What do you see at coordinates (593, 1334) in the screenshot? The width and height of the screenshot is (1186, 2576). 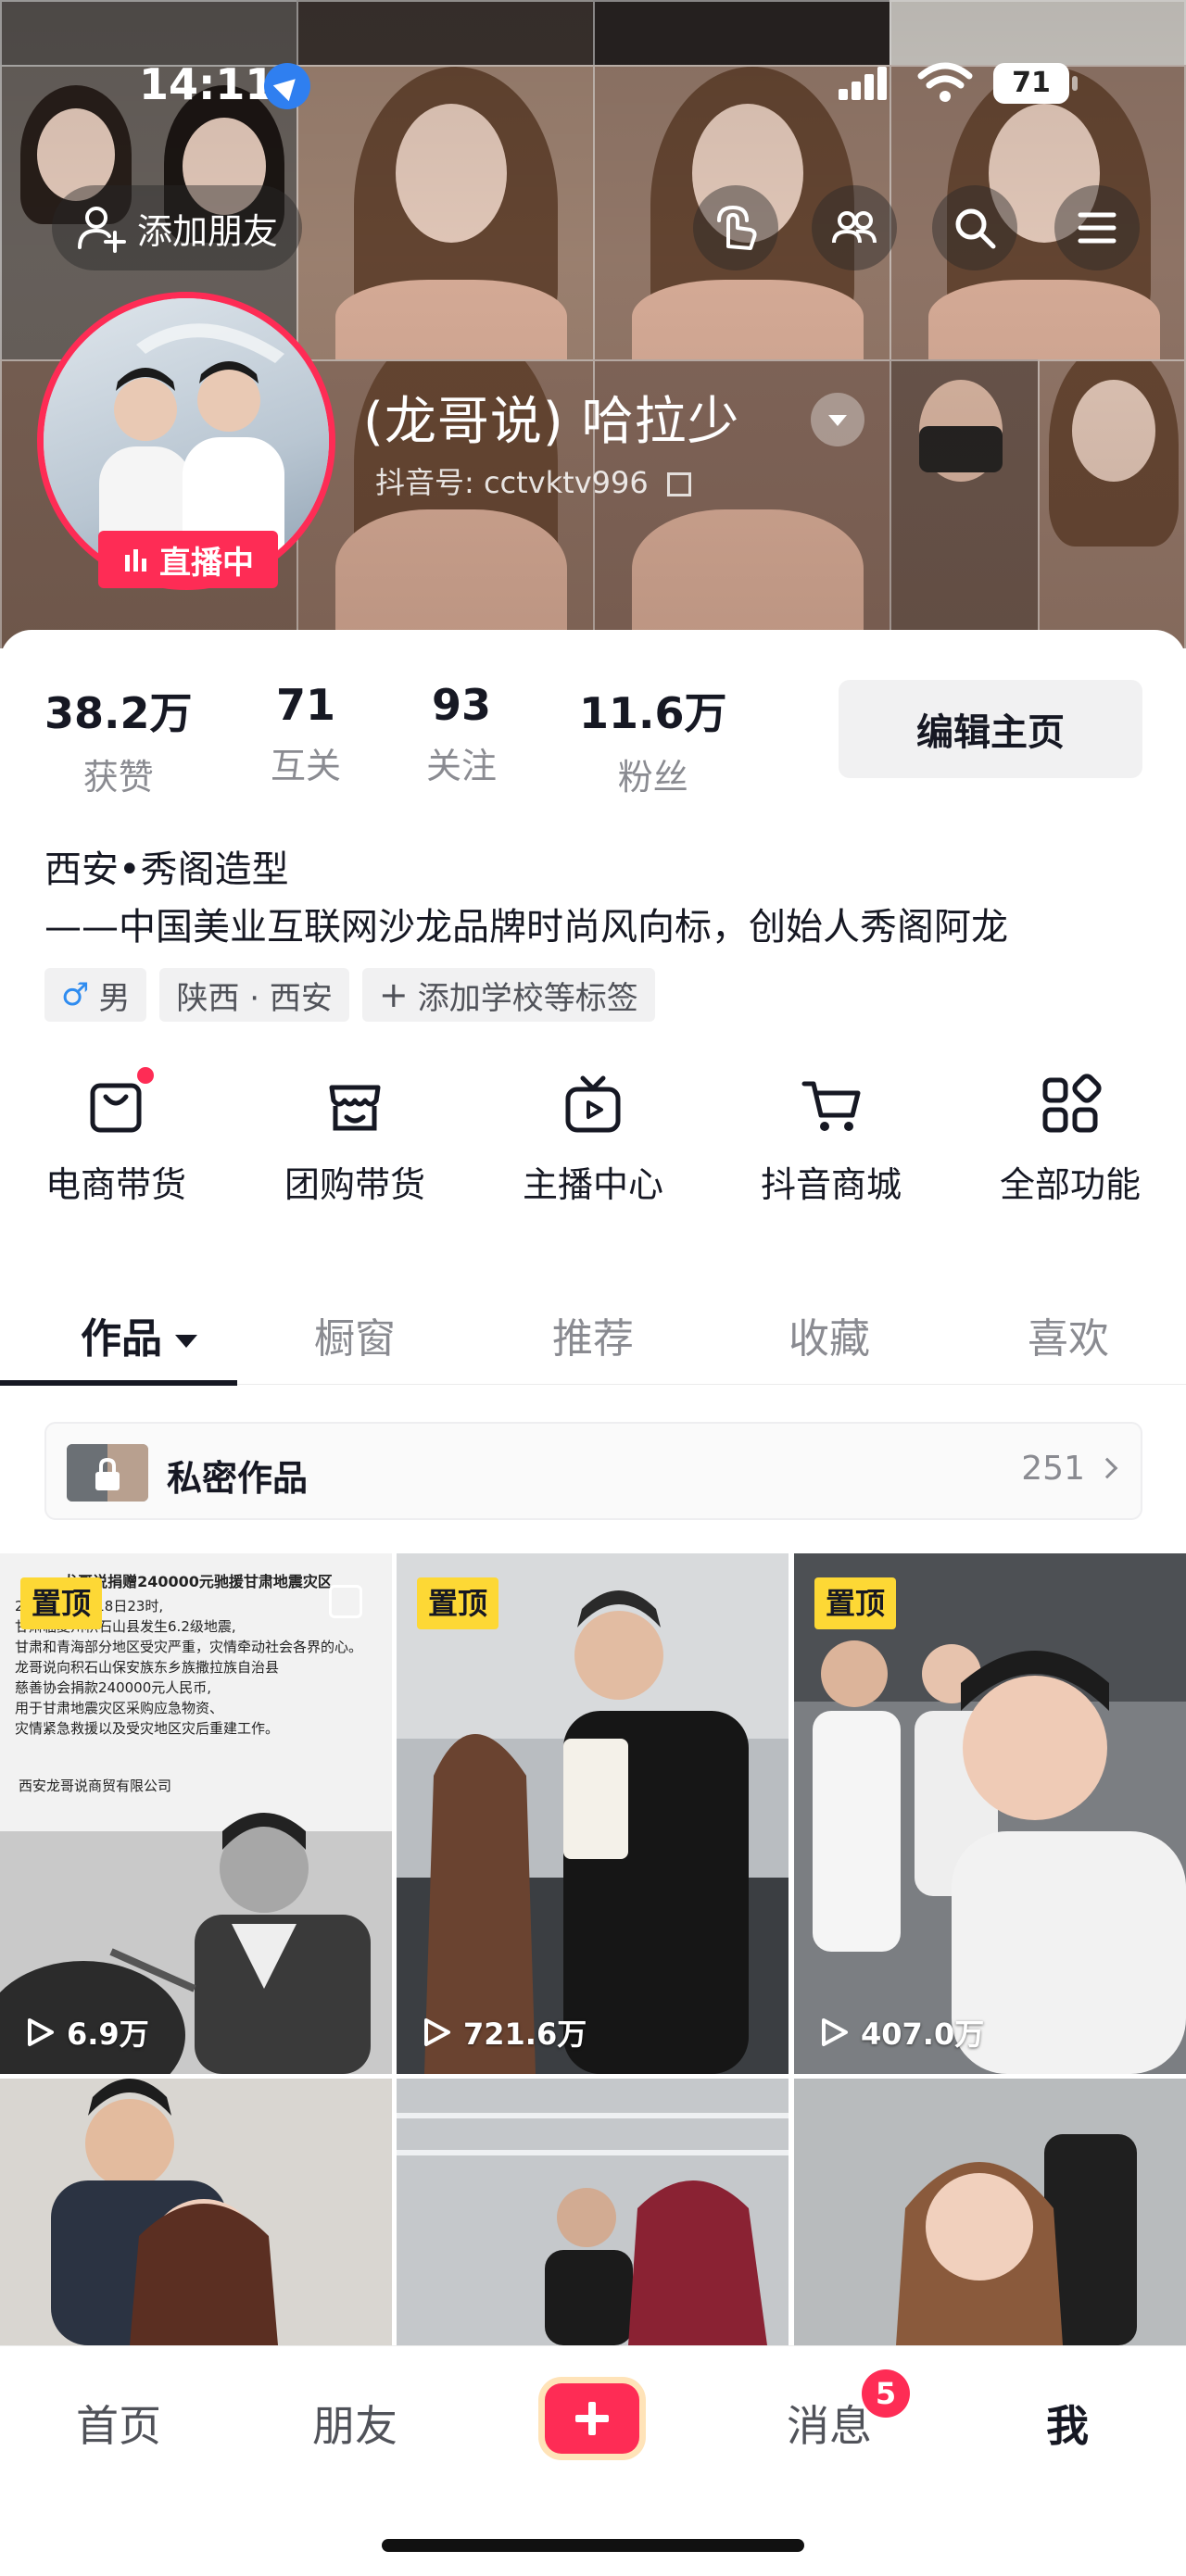 I see `tab-recommend: 推荐` at bounding box center [593, 1334].